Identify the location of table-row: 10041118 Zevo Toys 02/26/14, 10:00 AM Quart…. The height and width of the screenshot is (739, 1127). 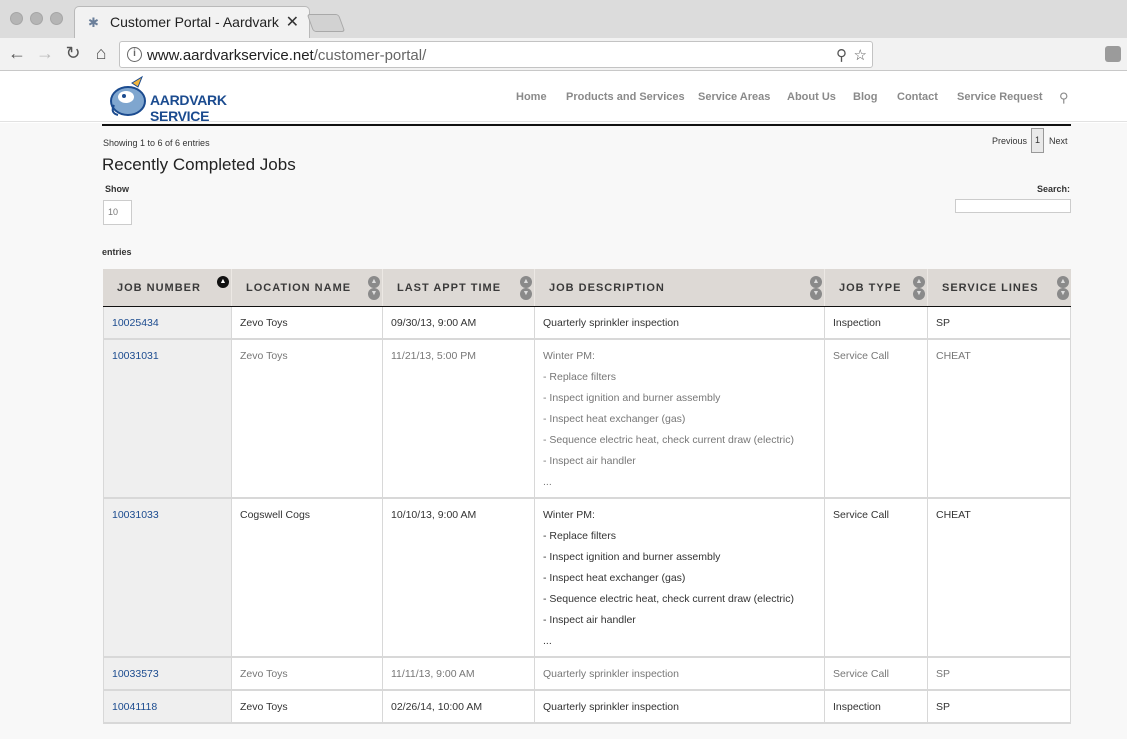
(587, 707).